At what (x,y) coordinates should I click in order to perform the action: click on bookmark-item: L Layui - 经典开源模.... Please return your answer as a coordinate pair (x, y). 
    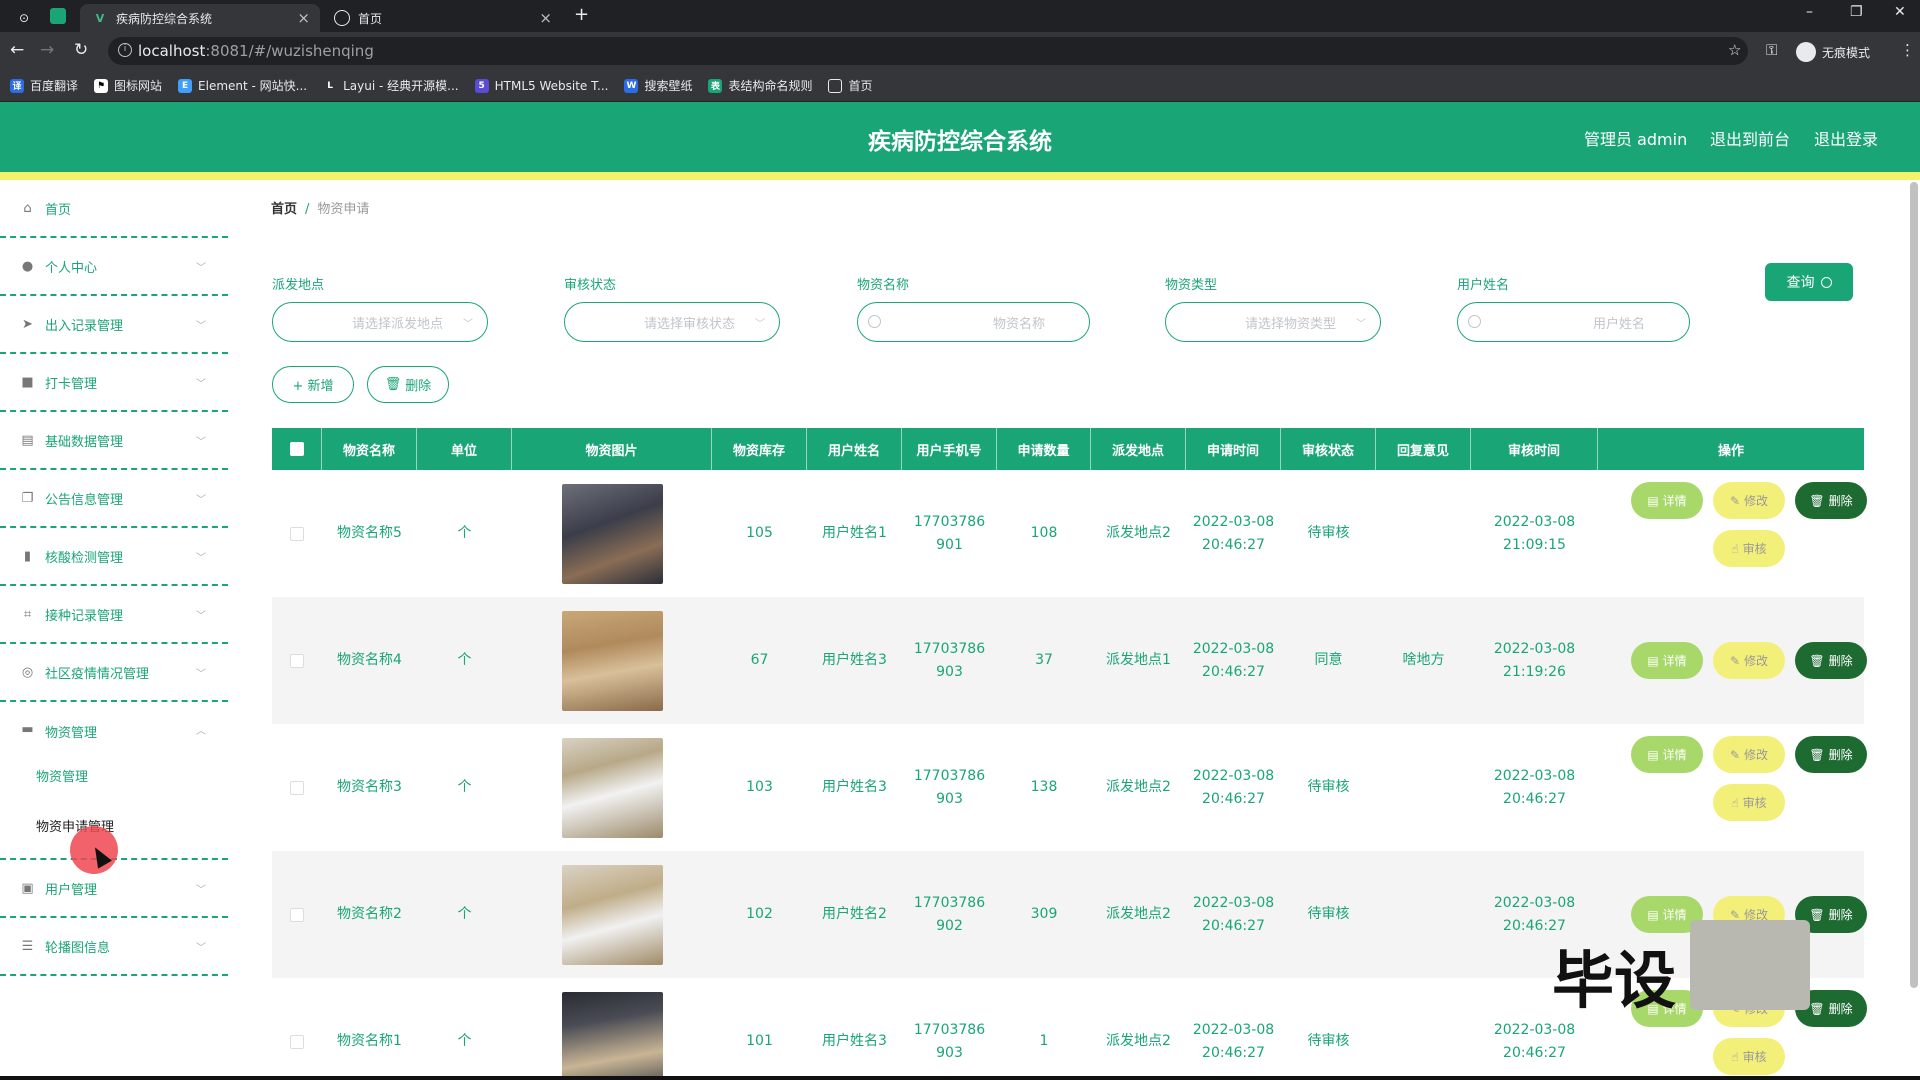
    Looking at the image, I should click on (390, 85).